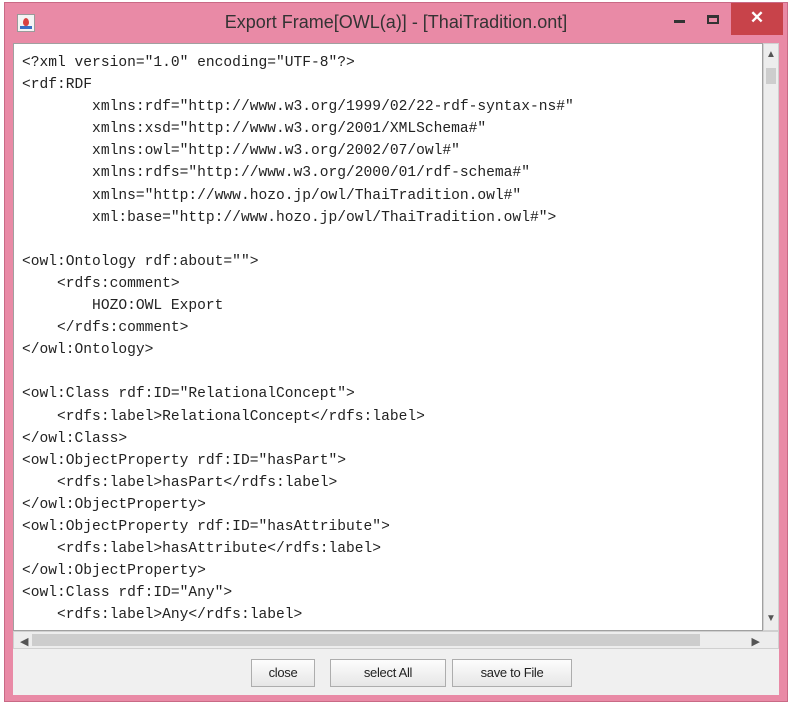 The width and height of the screenshot is (795, 708). What do you see at coordinates (679, 21) in the screenshot?
I see `minimize-icon` at bounding box center [679, 21].